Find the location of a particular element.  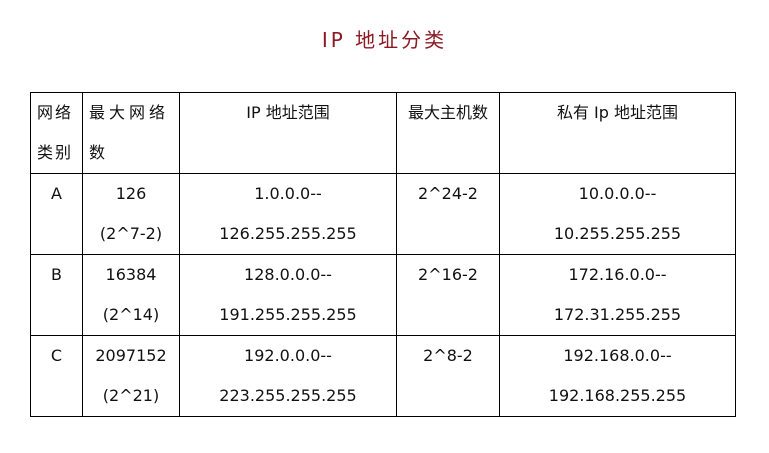

range-start: 10.0.0.0-- is located at coordinates (617, 193).